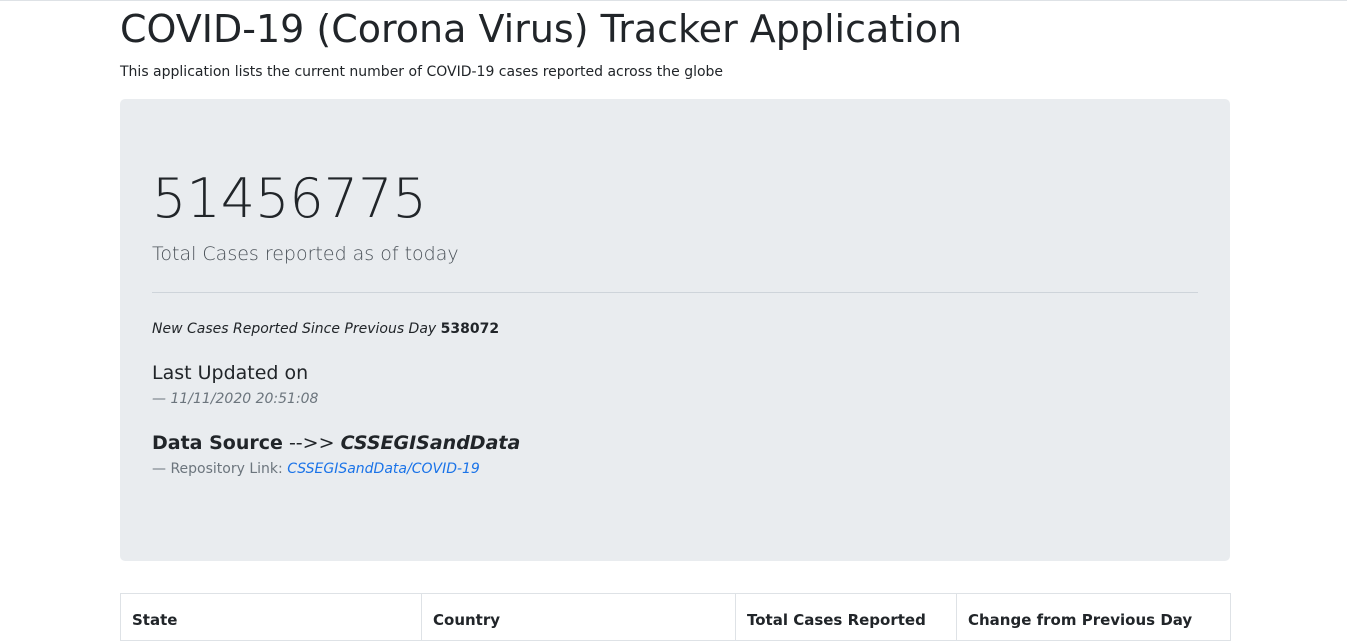  I want to click on top-rule, so click(673, 0).